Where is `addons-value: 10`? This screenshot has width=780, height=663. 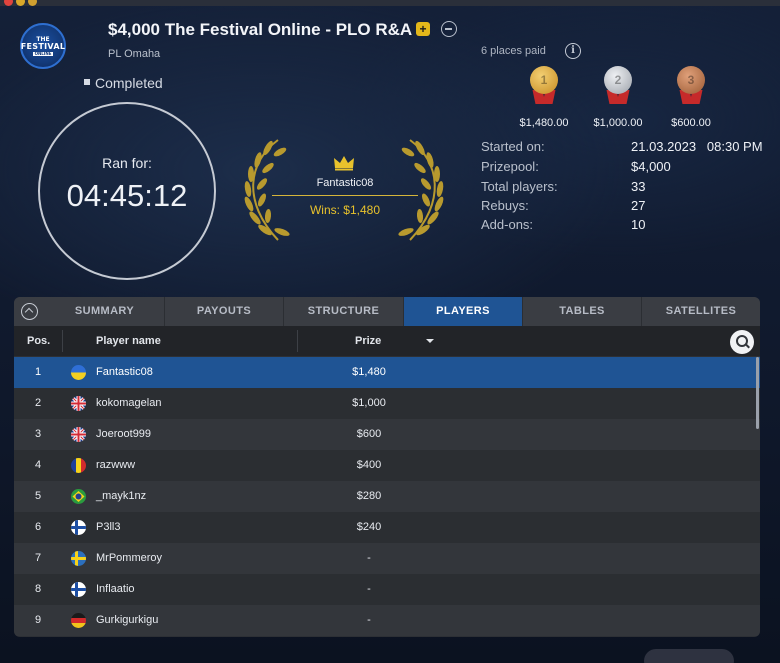 addons-value: 10 is located at coordinates (638, 224).